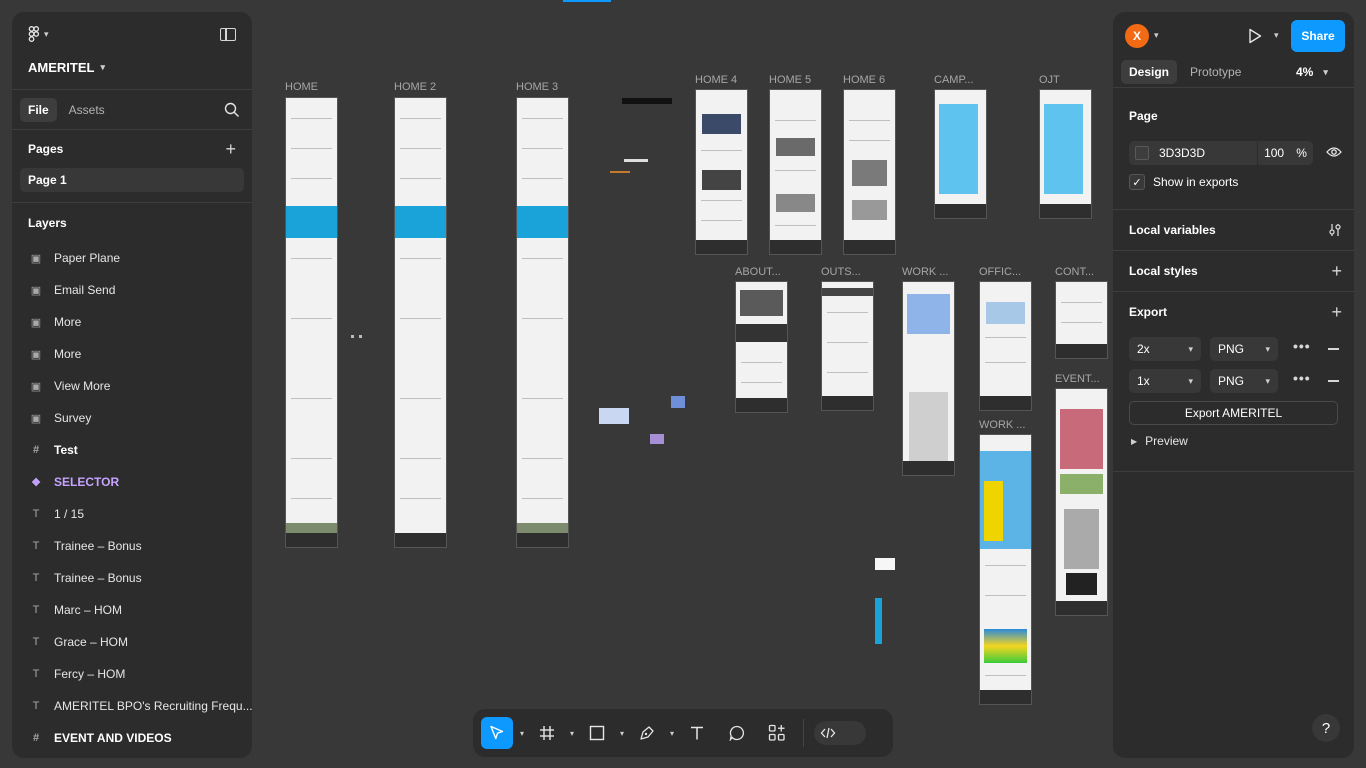  What do you see at coordinates (132, 674) in the screenshot?
I see `layer-item: T Fercy – HOM` at bounding box center [132, 674].